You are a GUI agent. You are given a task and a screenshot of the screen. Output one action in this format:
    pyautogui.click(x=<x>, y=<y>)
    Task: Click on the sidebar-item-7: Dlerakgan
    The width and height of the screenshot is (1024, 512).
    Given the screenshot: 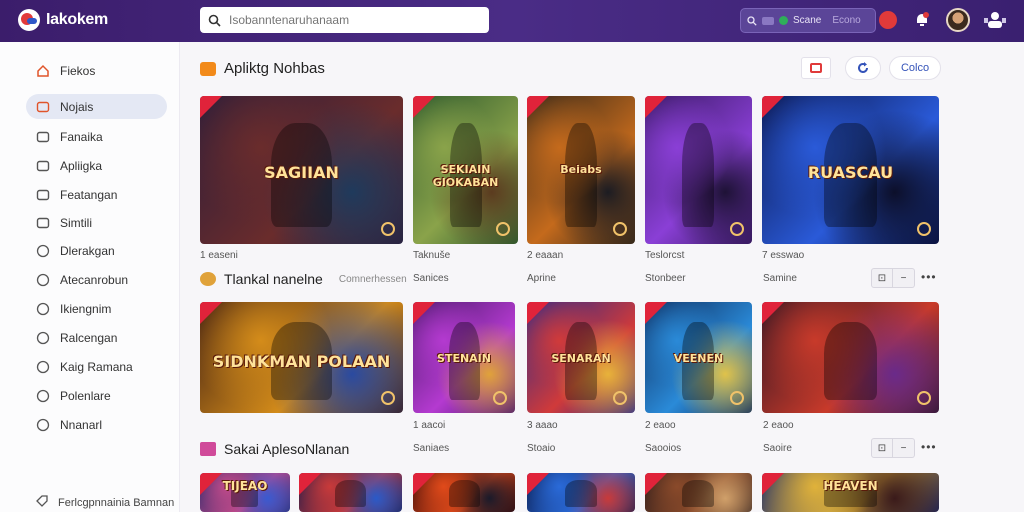 What is the action you would take?
    pyautogui.click(x=96, y=250)
    